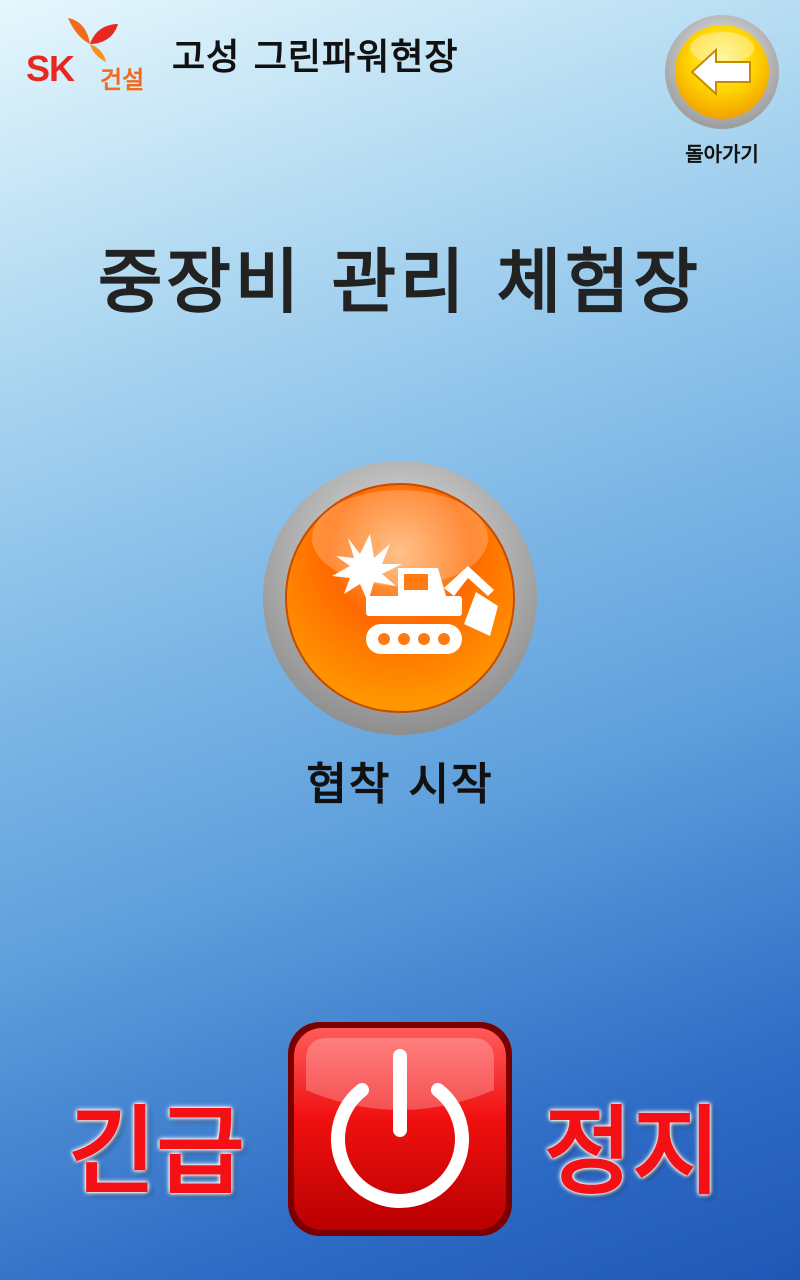 The width and height of the screenshot is (800, 1280). I want to click on logo-subtext: 건설, so click(122, 80).